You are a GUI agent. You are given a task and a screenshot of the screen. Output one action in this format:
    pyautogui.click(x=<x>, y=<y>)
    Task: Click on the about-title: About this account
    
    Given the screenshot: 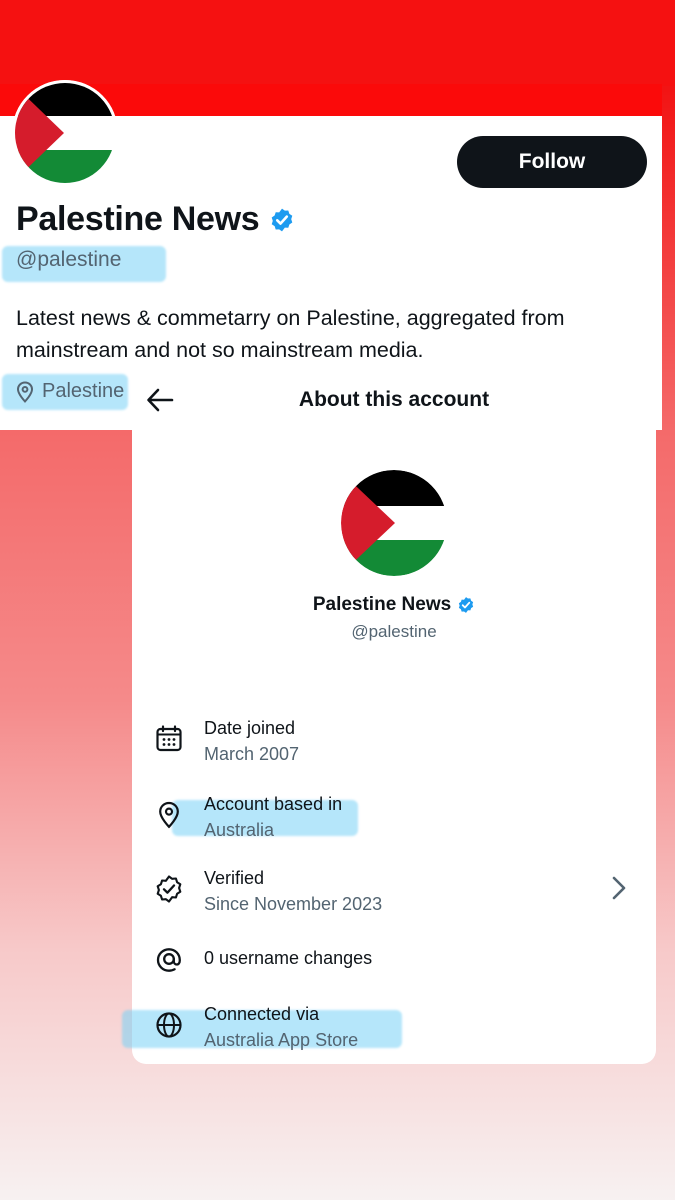 What is the action you would take?
    pyautogui.click(x=394, y=399)
    